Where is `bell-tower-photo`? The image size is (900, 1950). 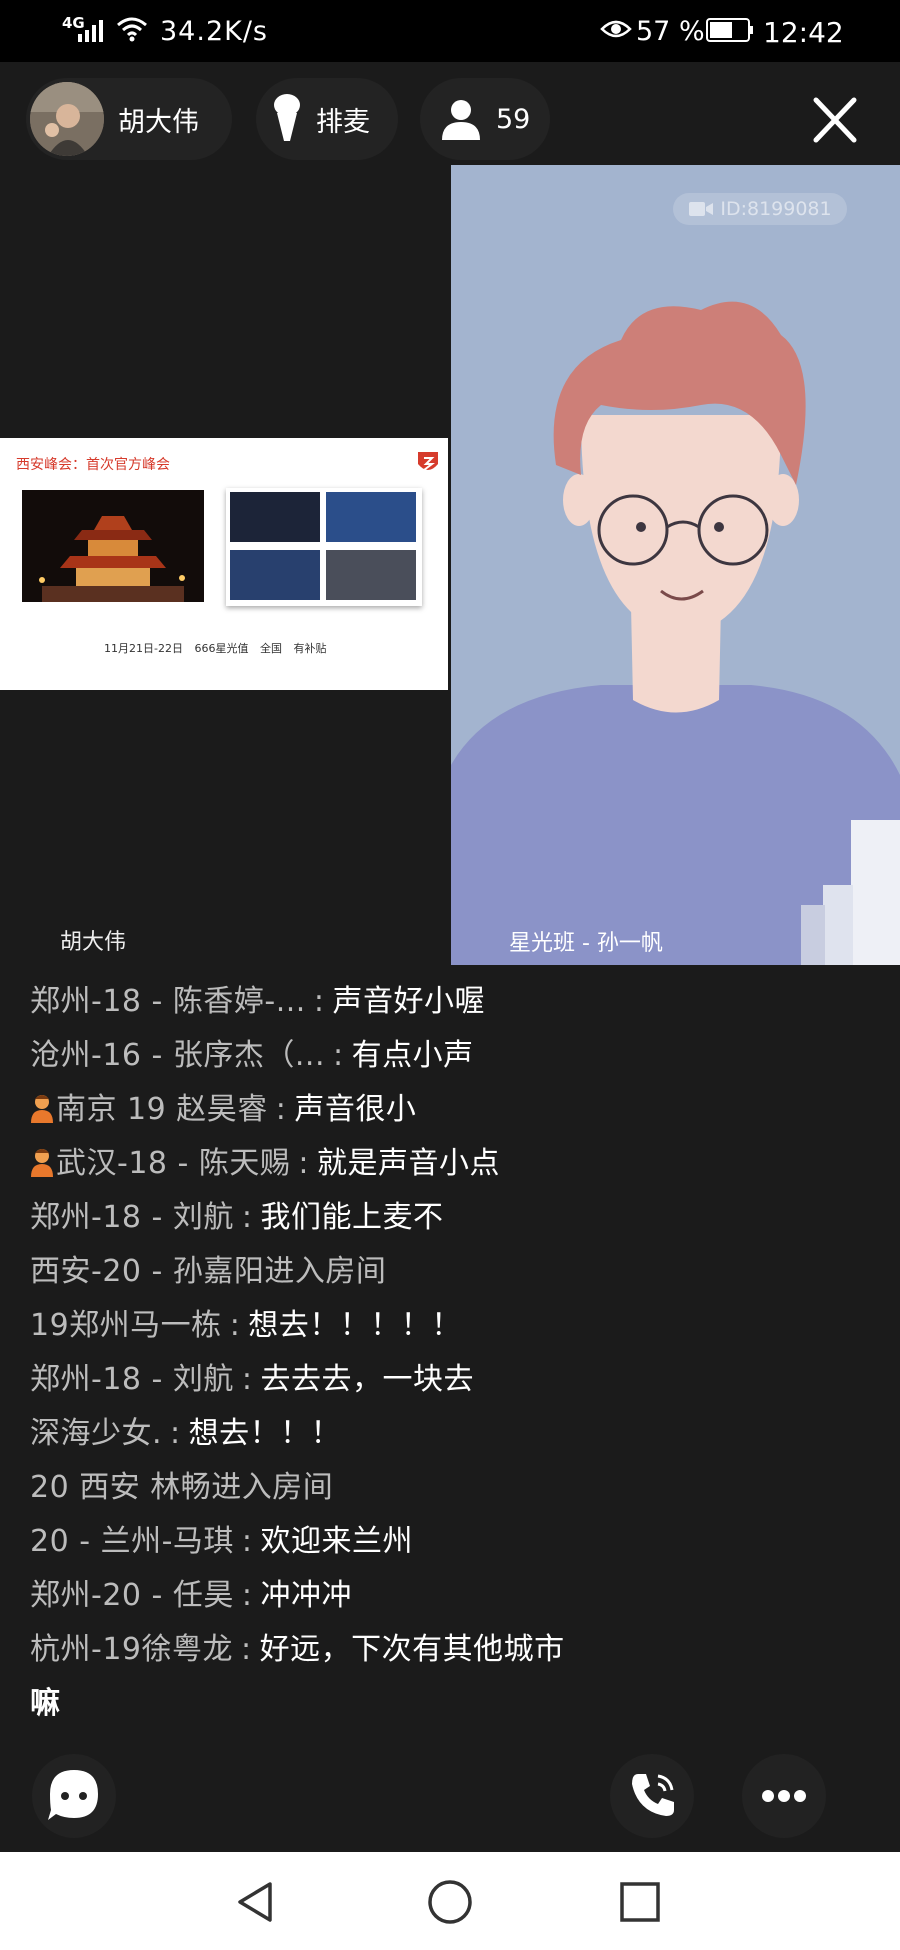 bell-tower-photo is located at coordinates (113, 546).